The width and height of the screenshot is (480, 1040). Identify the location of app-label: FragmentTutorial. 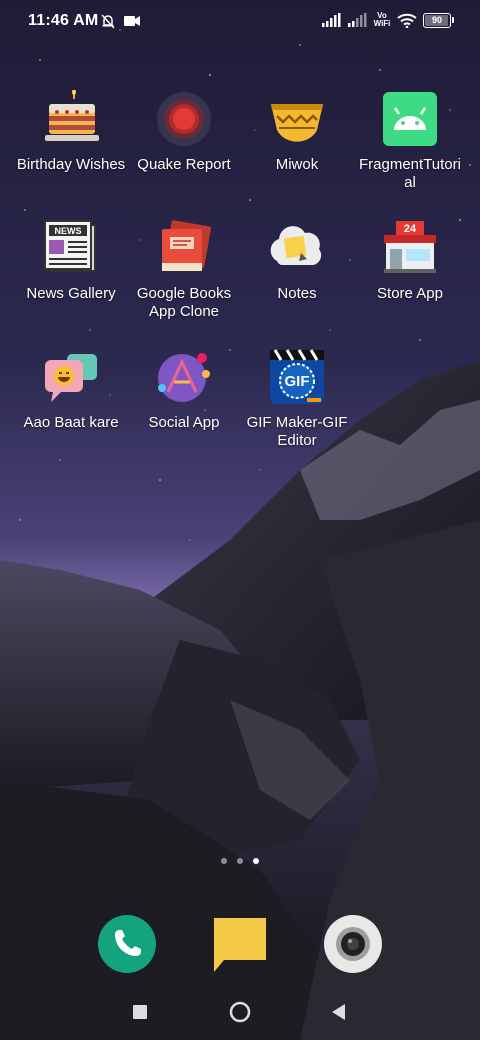
(410, 173).